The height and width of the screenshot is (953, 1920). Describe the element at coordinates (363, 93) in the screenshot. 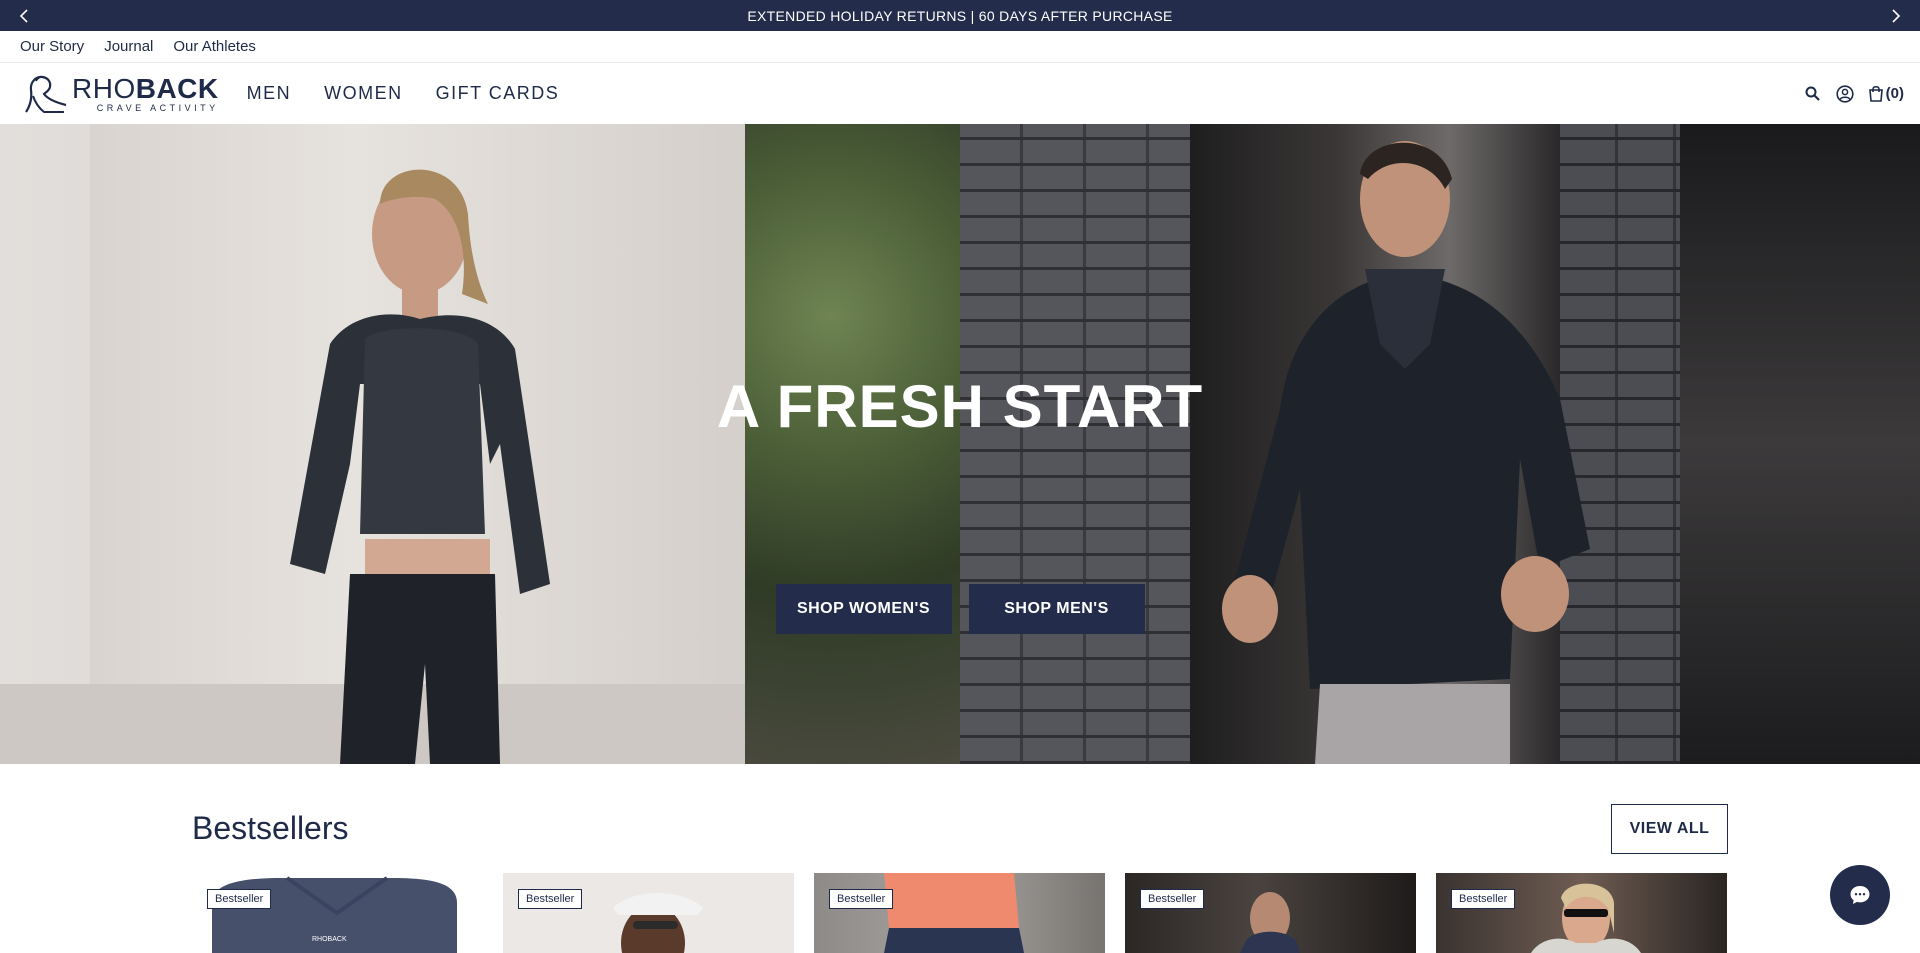

I see `nav-women: WOMEN` at that location.